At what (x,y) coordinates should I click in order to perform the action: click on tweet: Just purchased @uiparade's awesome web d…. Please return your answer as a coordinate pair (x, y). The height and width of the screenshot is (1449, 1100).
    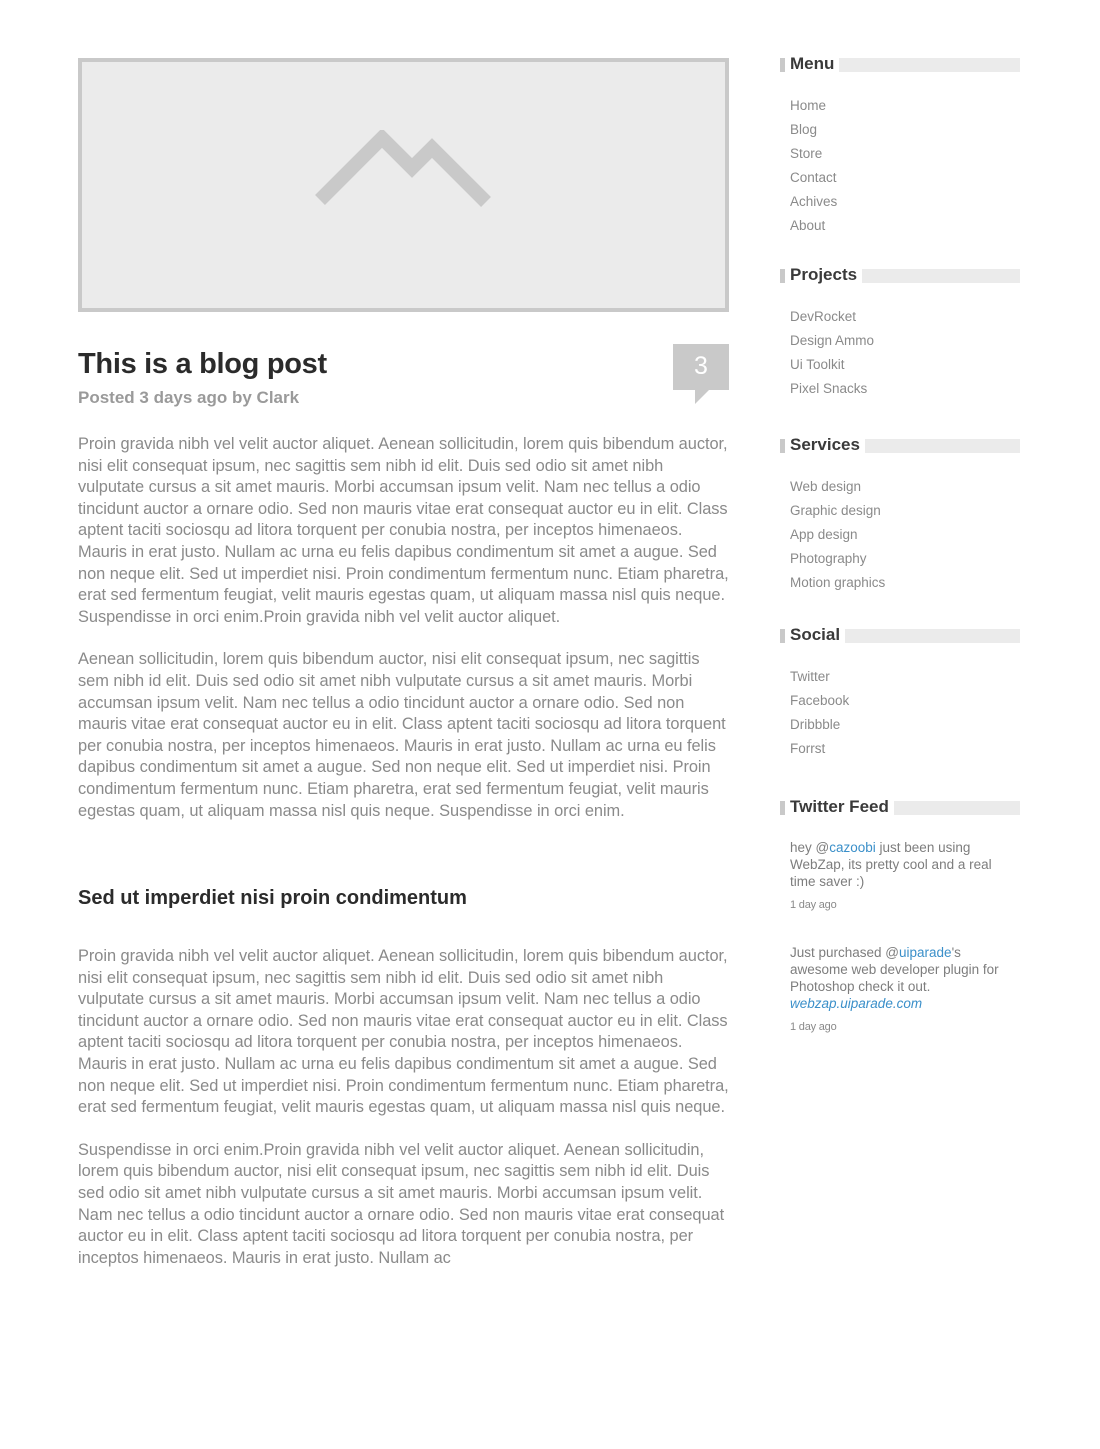
    Looking at the image, I should click on (890, 978).